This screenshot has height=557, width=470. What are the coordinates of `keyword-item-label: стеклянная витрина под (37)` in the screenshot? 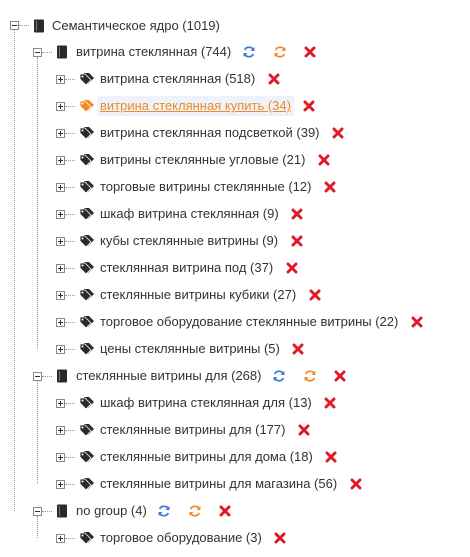 It's located at (186, 268).